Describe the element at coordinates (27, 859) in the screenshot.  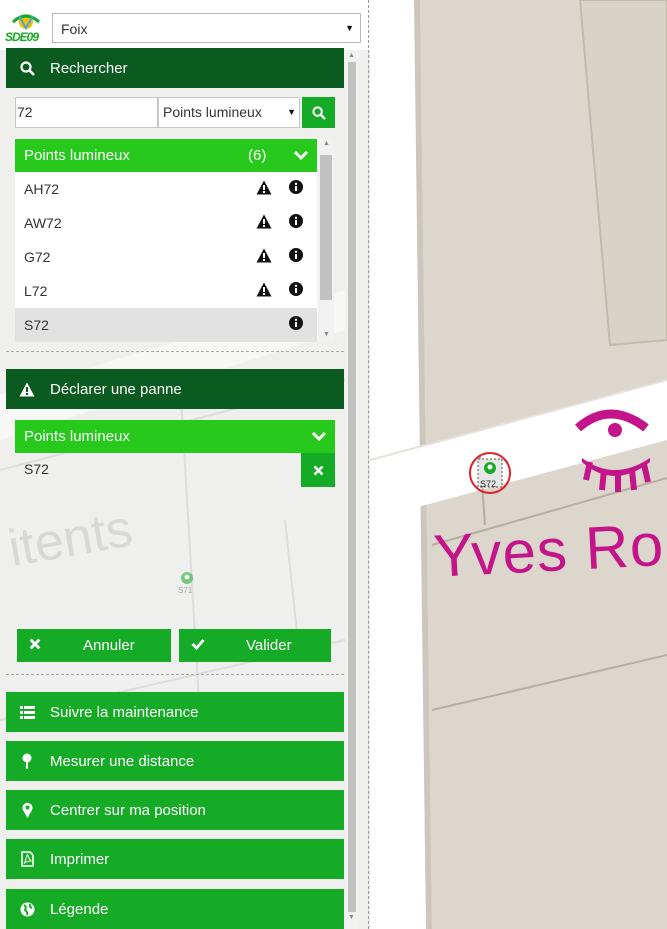
I see `pdf-icon` at that location.